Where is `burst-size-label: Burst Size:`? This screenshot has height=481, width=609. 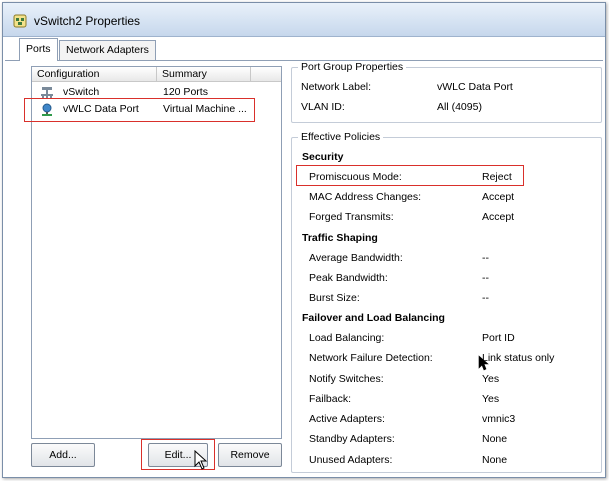
burst-size-label: Burst Size: is located at coordinates (334, 298).